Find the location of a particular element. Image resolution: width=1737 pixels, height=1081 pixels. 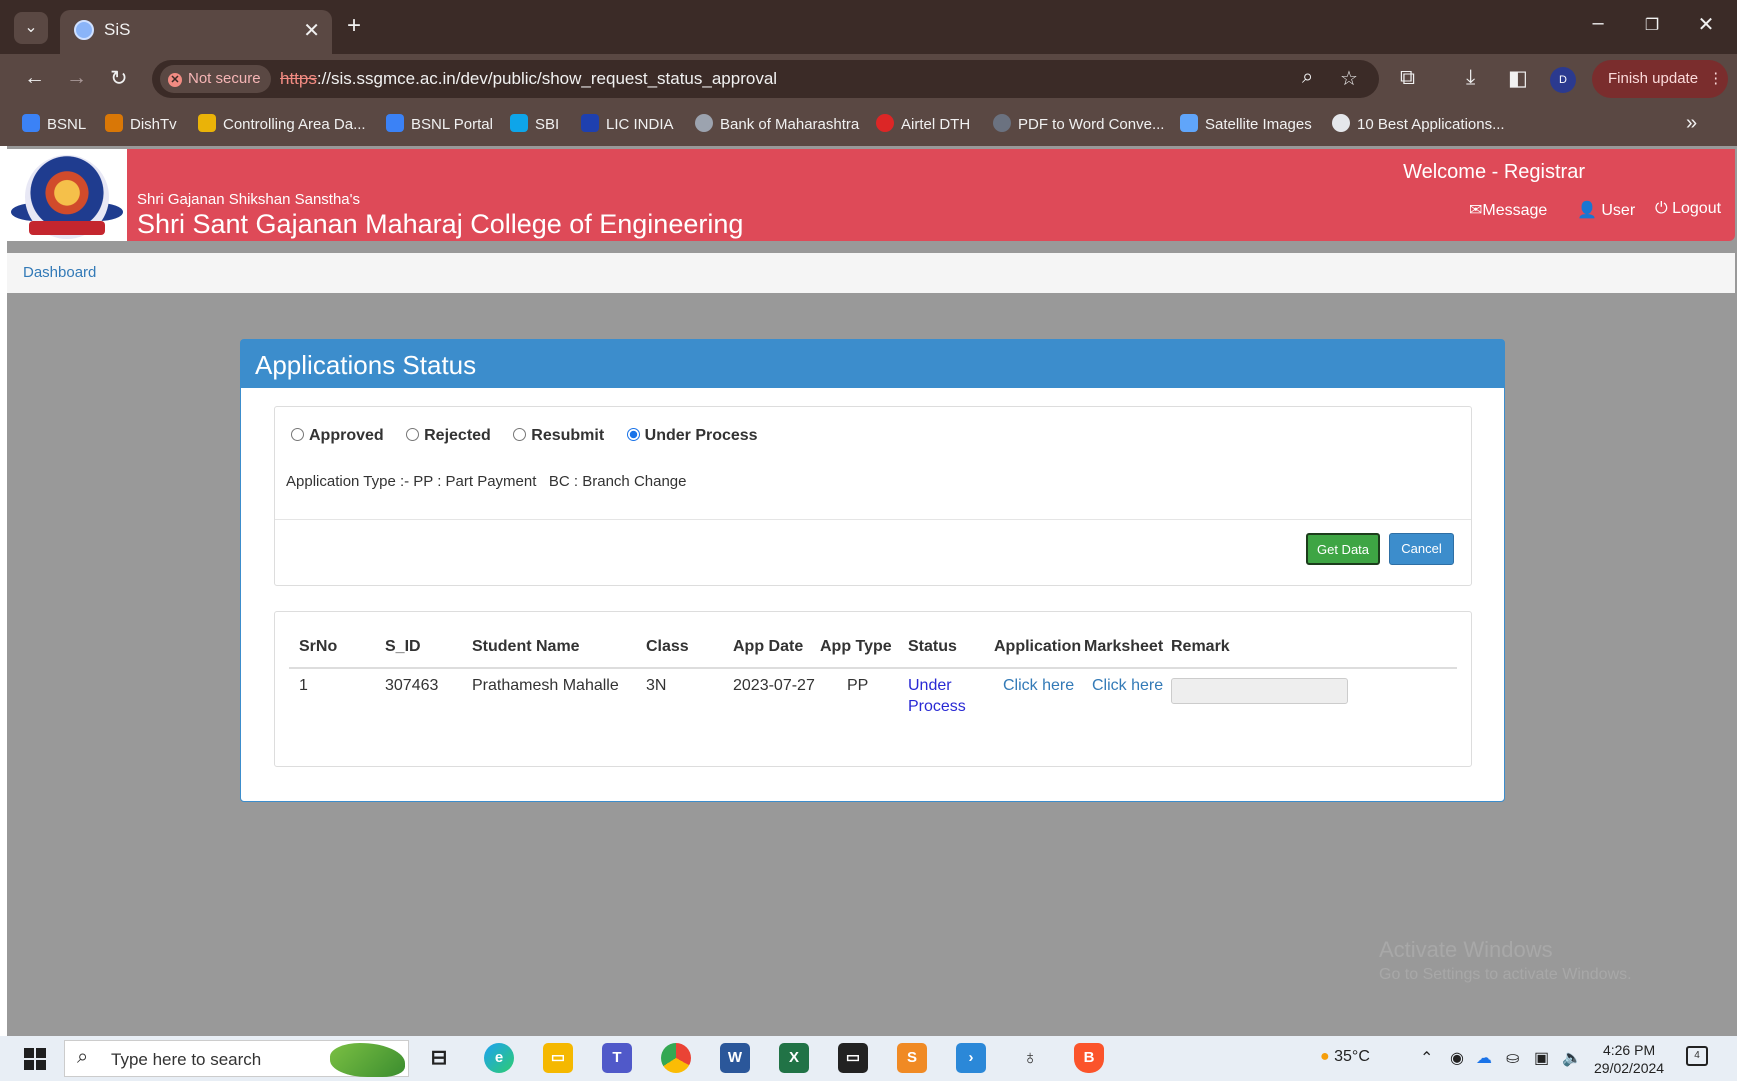

forward-icon: → is located at coordinates (76, 78).